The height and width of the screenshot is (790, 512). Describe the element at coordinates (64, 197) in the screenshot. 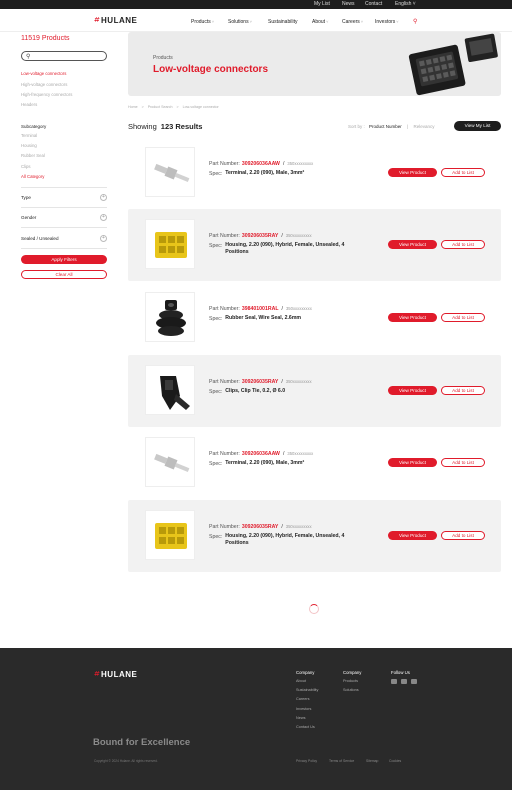

I see `filter-type: Type +` at that location.